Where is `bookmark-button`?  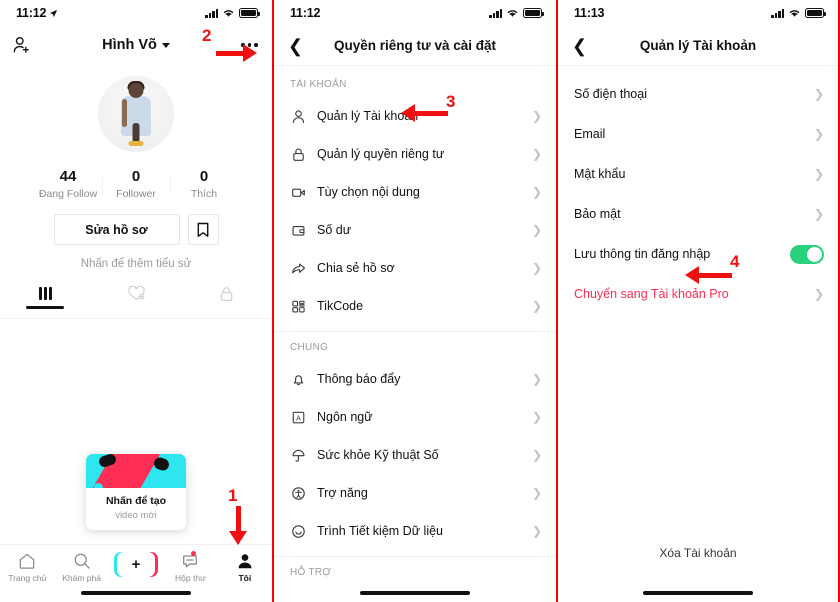
bookmark-button is located at coordinates (203, 229).